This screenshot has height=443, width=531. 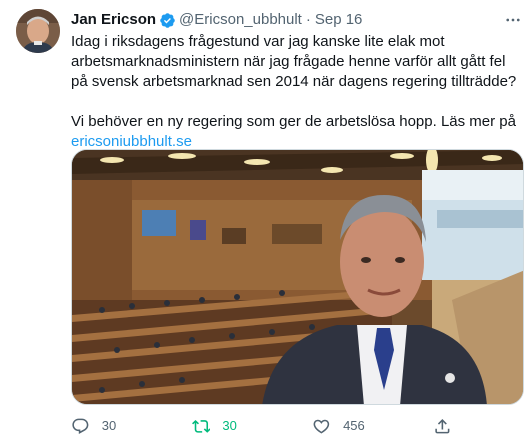 What do you see at coordinates (80, 426) in the screenshot?
I see `reply-icon` at bounding box center [80, 426].